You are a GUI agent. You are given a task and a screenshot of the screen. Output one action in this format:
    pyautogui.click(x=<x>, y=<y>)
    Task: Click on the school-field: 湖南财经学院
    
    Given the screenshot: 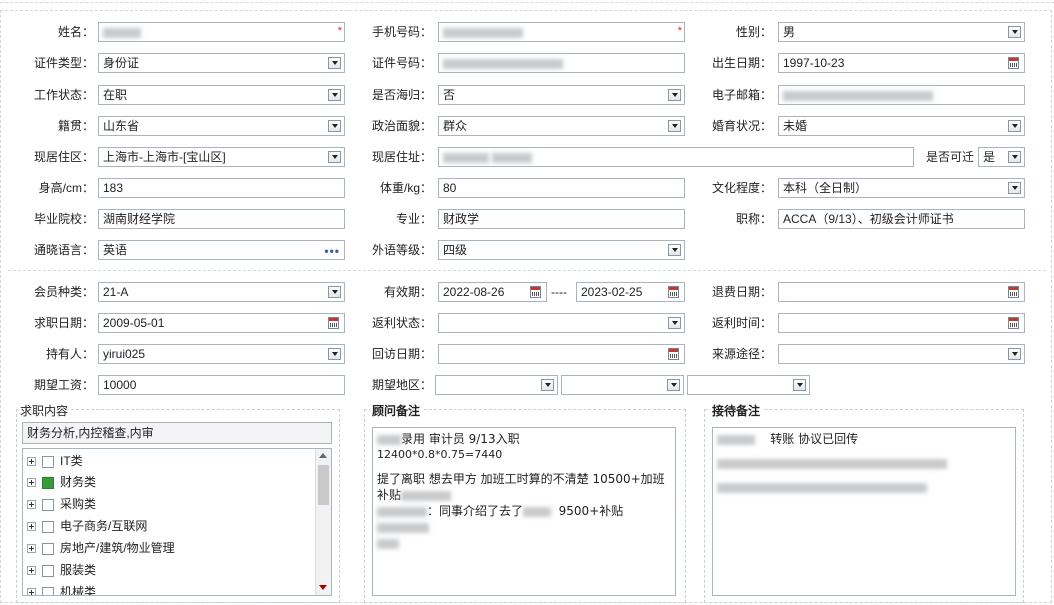 What is the action you would take?
    pyautogui.click(x=221, y=219)
    